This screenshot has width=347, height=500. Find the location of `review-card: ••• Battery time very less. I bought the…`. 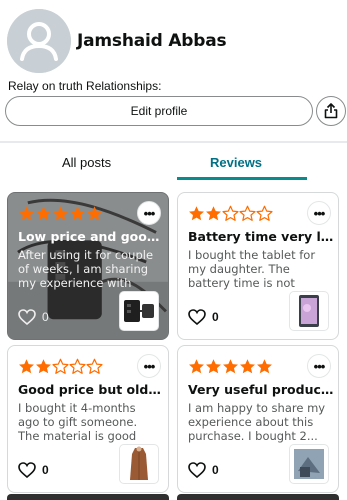

review-card: ••• Battery time very less. I bought the… is located at coordinates (258, 266).